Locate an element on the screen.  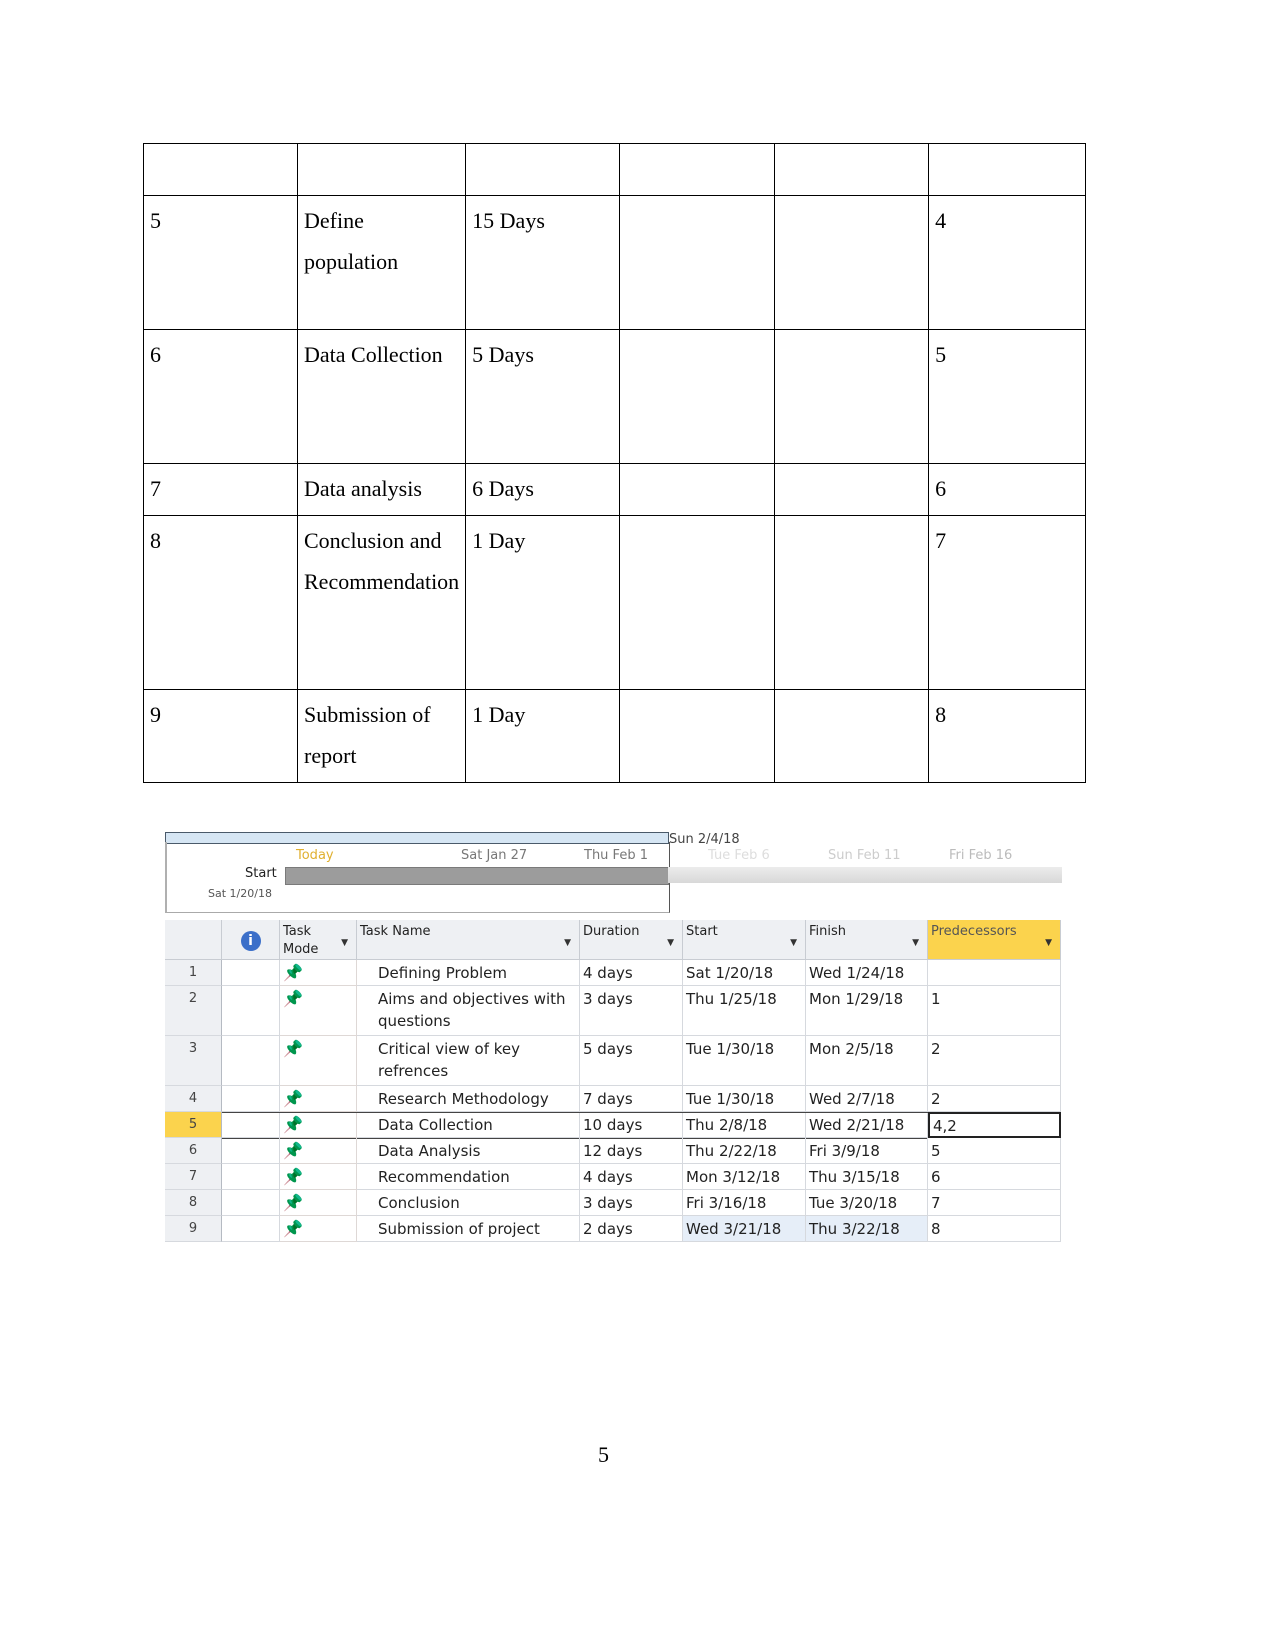
duration-cell: 7 days is located at coordinates (631, 1099).